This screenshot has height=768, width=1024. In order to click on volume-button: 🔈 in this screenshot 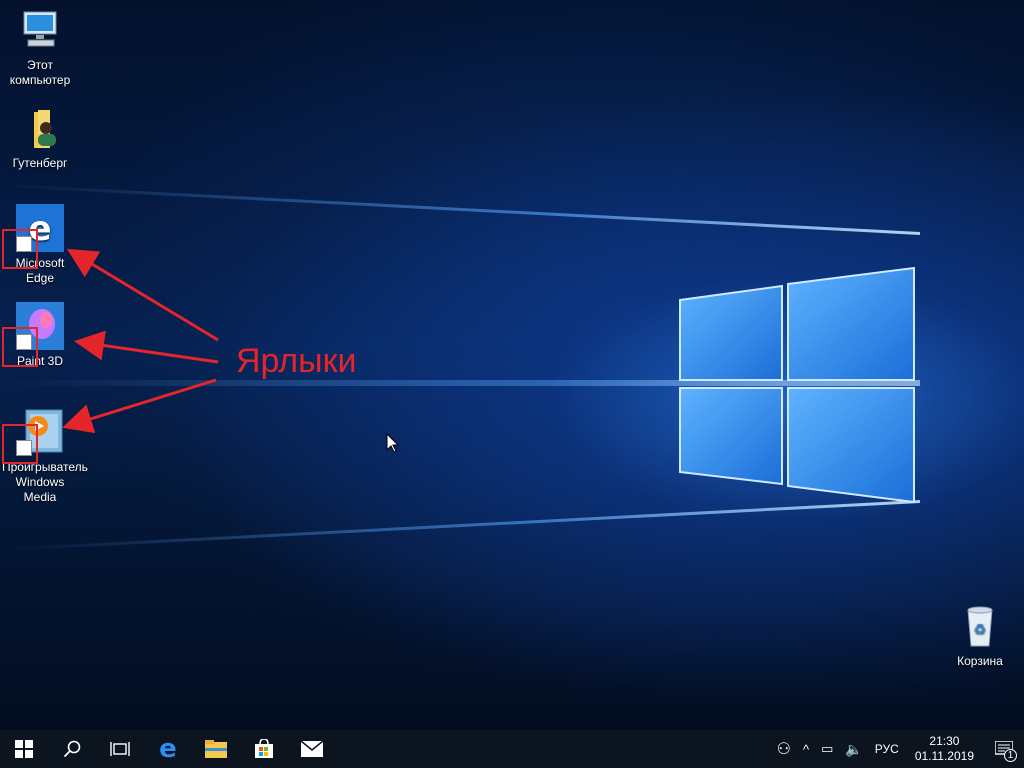, I will do `click(853, 749)`.